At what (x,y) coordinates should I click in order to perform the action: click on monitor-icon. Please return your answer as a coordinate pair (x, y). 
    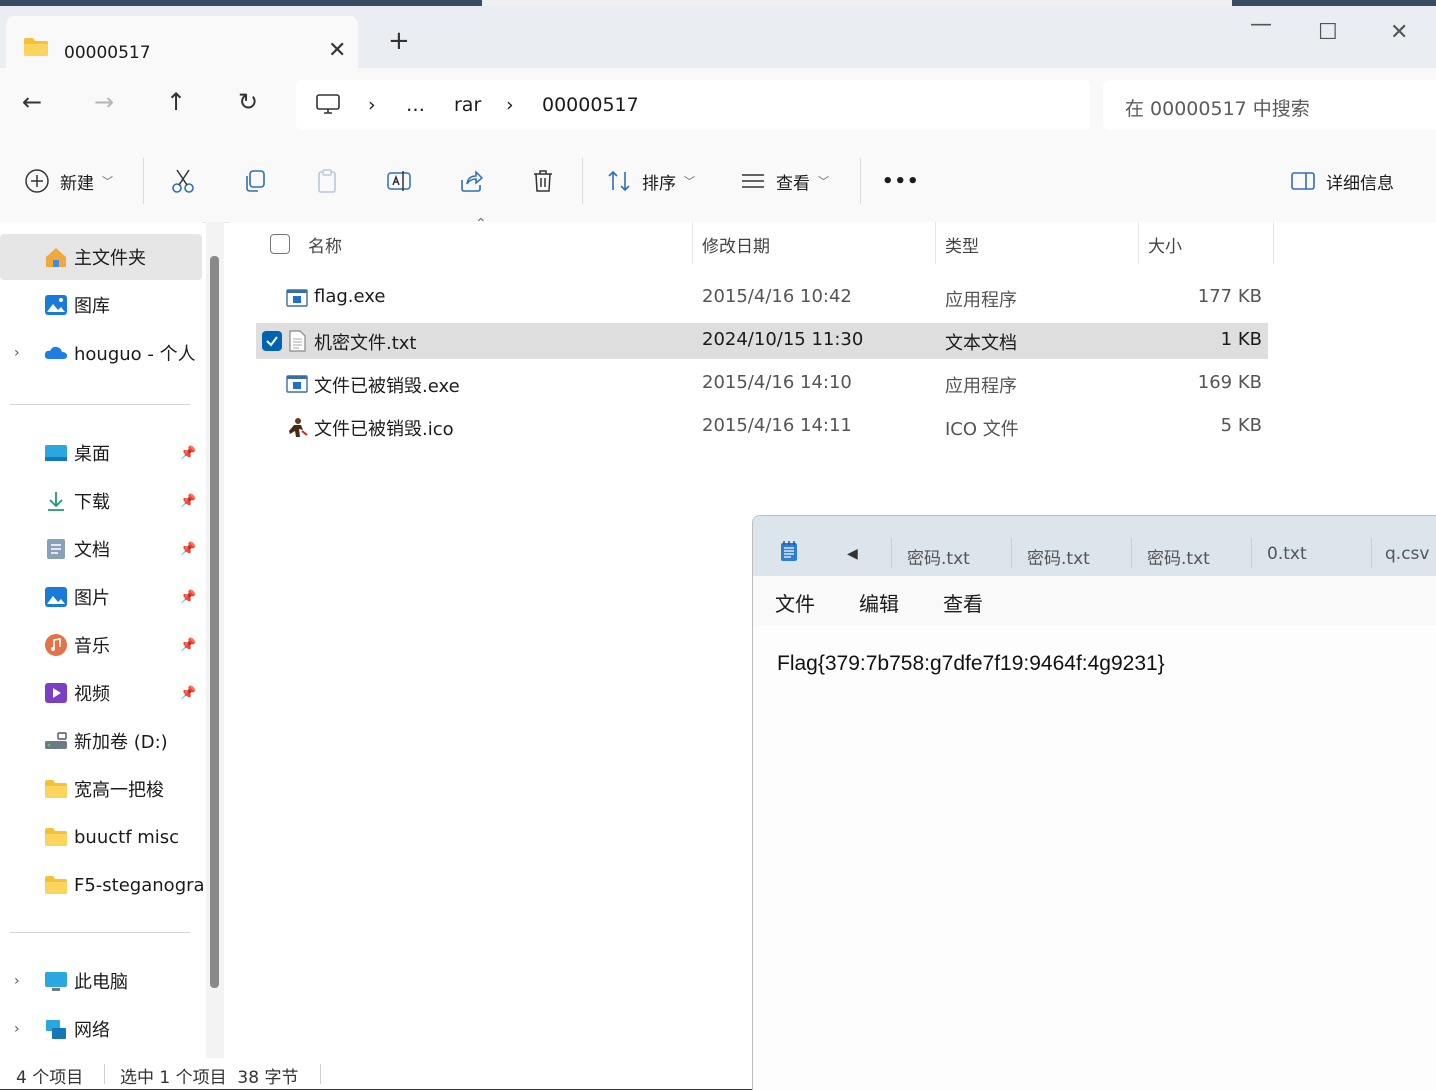
    Looking at the image, I should click on (328, 104).